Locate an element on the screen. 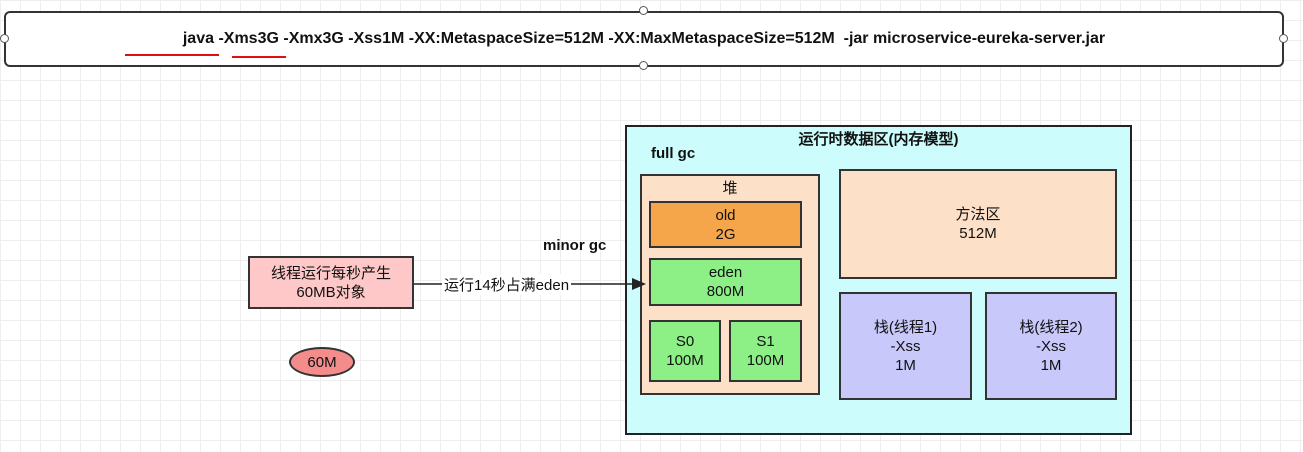 Image resolution: width=1303 pixels, height=452 pixels. object-ellipse: 60M is located at coordinates (322, 362).